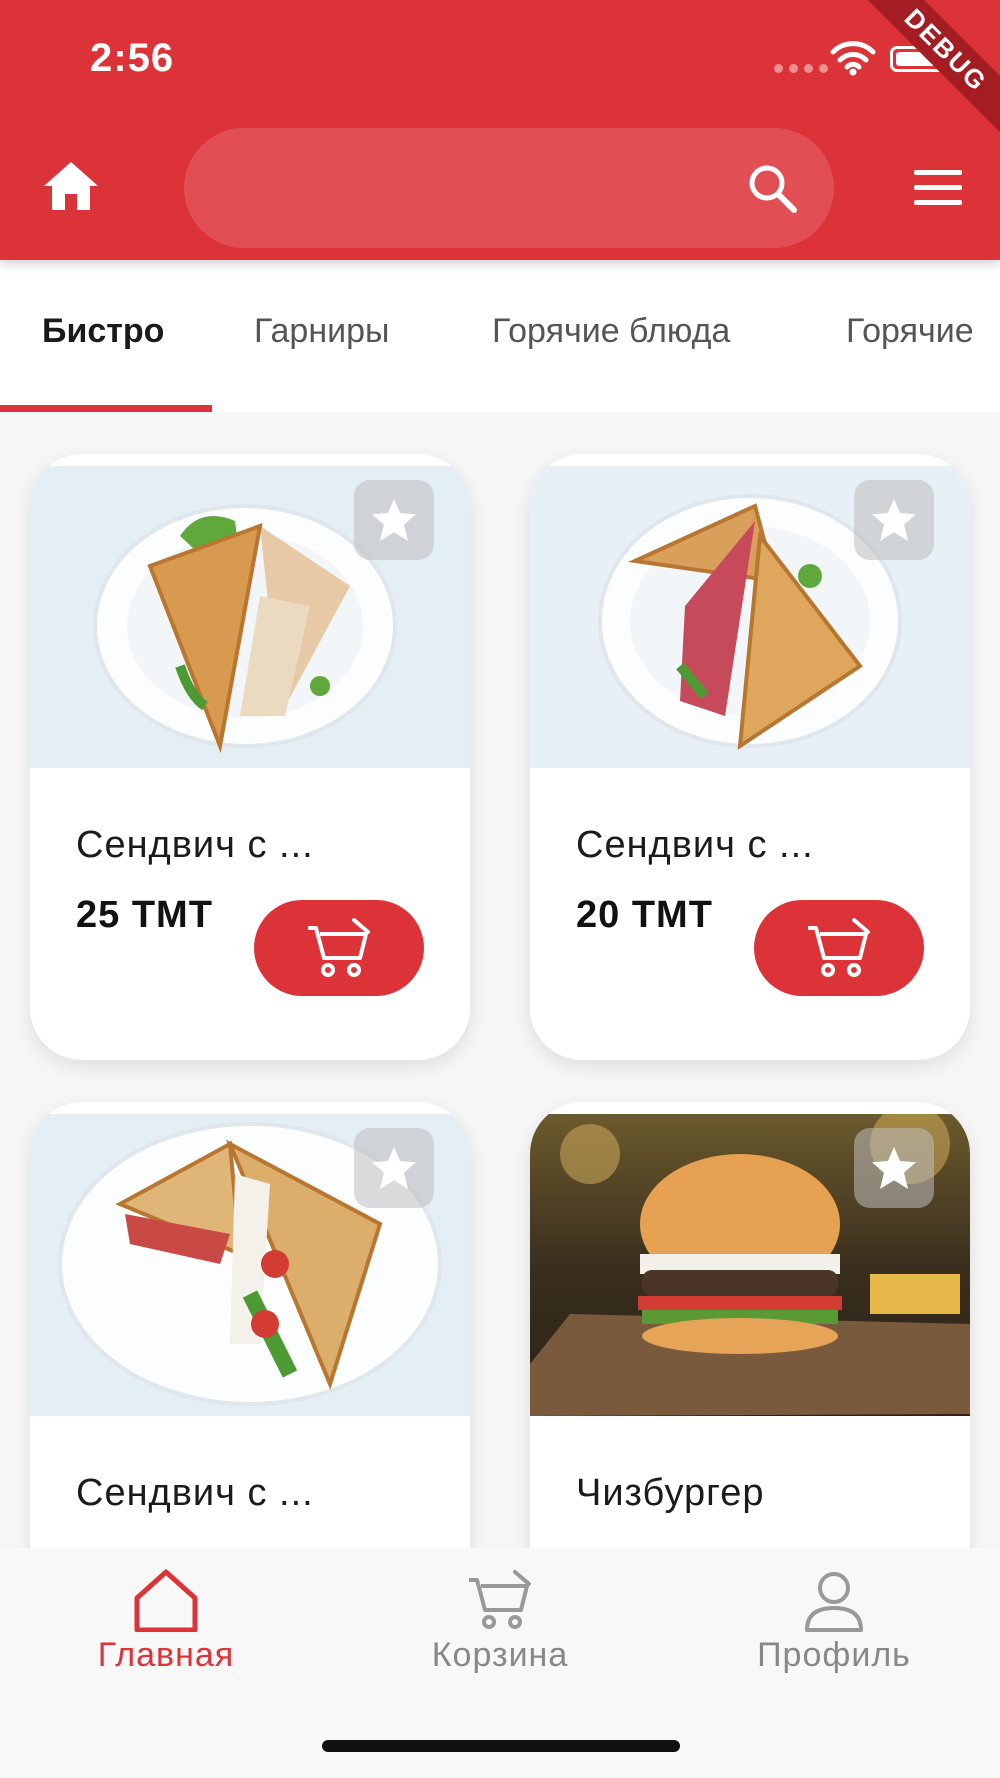 Image resolution: width=1000 pixels, height=1778 pixels. I want to click on nav-cart-label: Корзина, so click(500, 1655).